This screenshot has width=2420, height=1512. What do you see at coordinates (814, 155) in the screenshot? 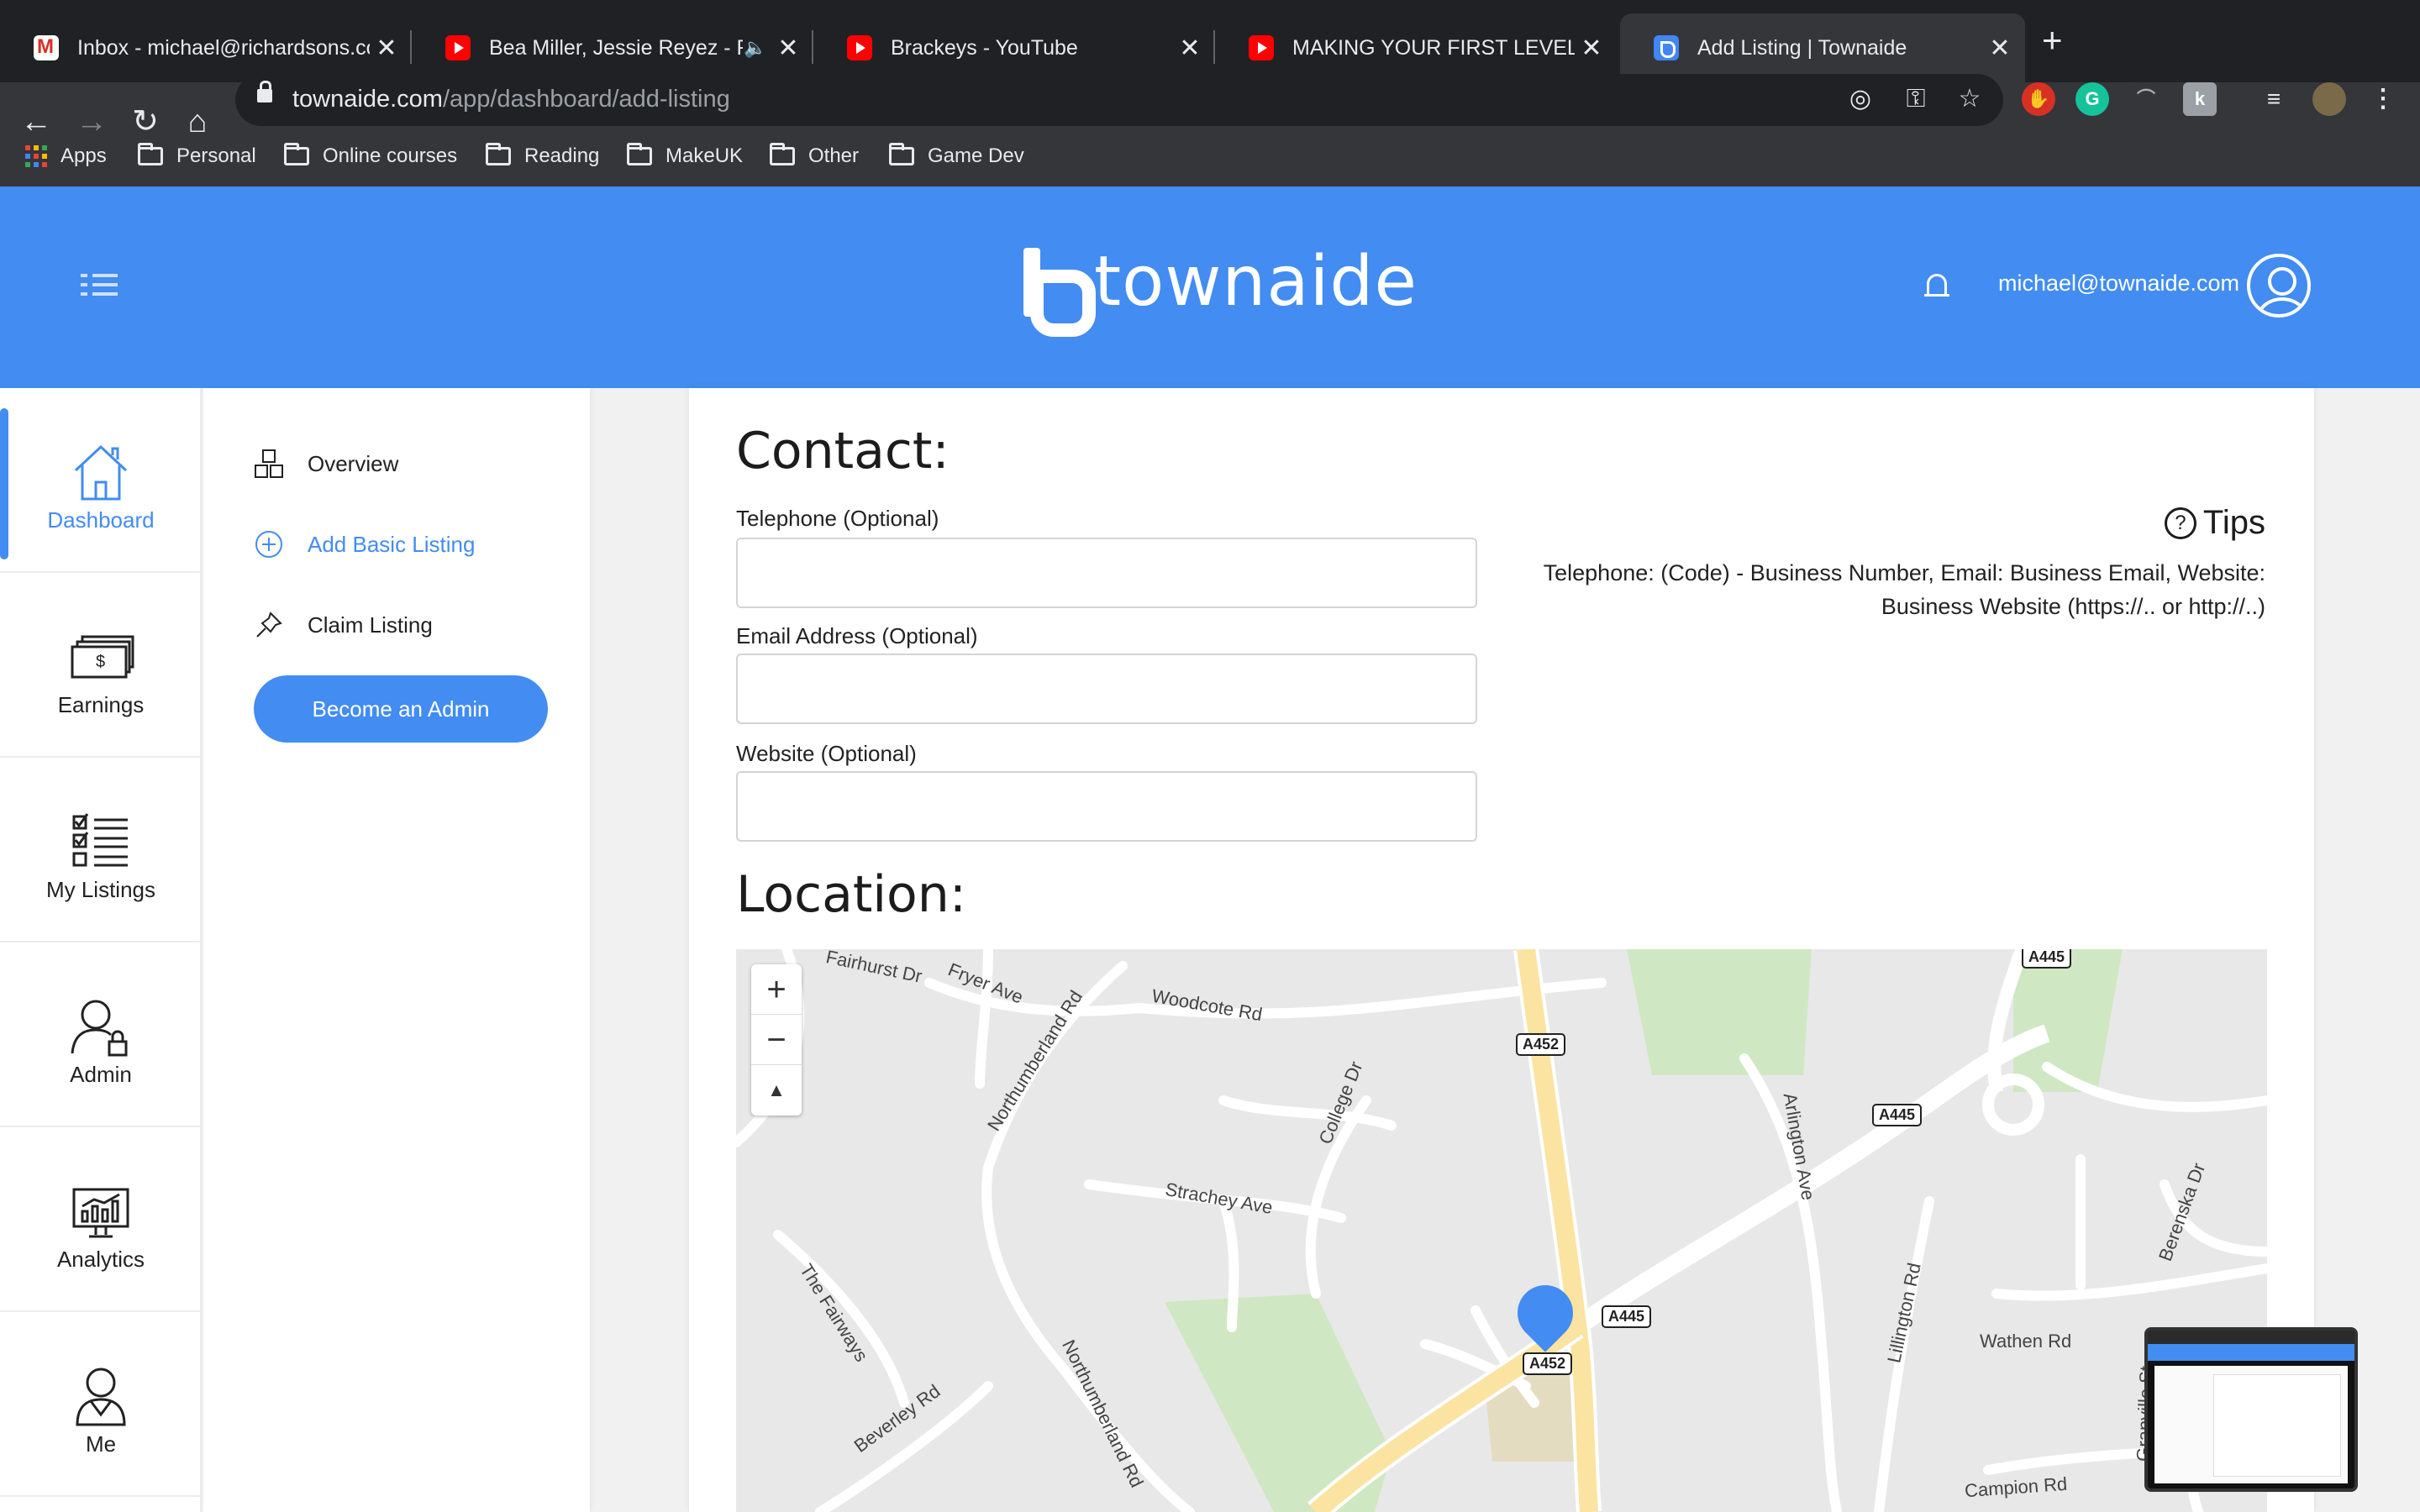
I see `bookmark-folder: Other` at bounding box center [814, 155].